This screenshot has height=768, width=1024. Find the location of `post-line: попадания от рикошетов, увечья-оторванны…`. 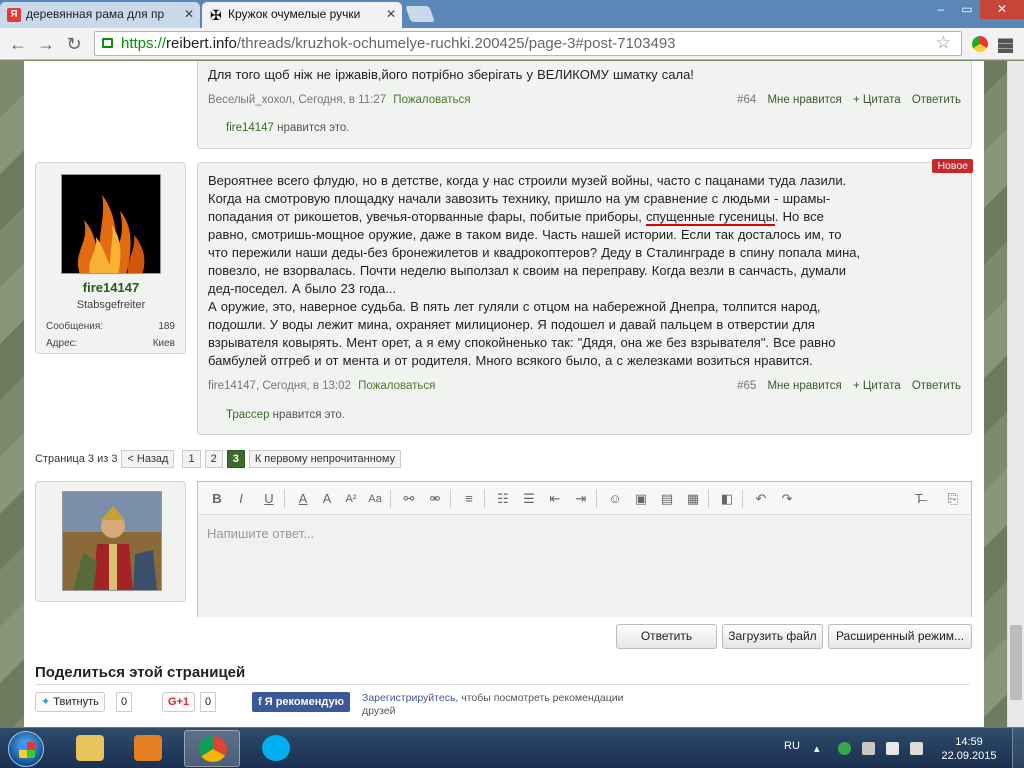

post-line: попадания от рикошетов, увечья-оторванны… is located at coordinates (534, 217).